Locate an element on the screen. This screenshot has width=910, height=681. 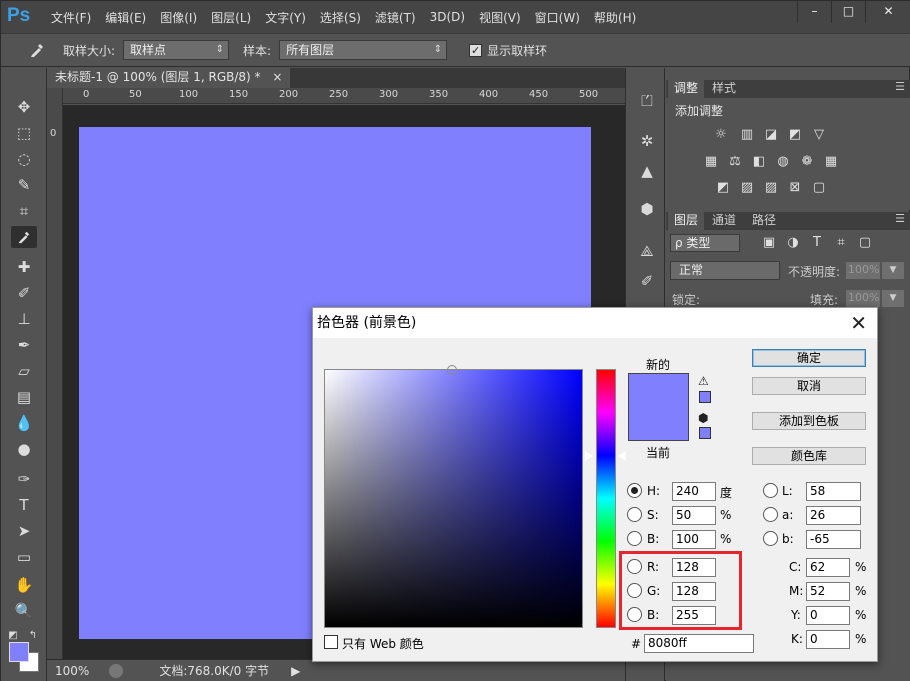
healing-brush-tool-icon: ✚ is located at coordinates (24, 267).